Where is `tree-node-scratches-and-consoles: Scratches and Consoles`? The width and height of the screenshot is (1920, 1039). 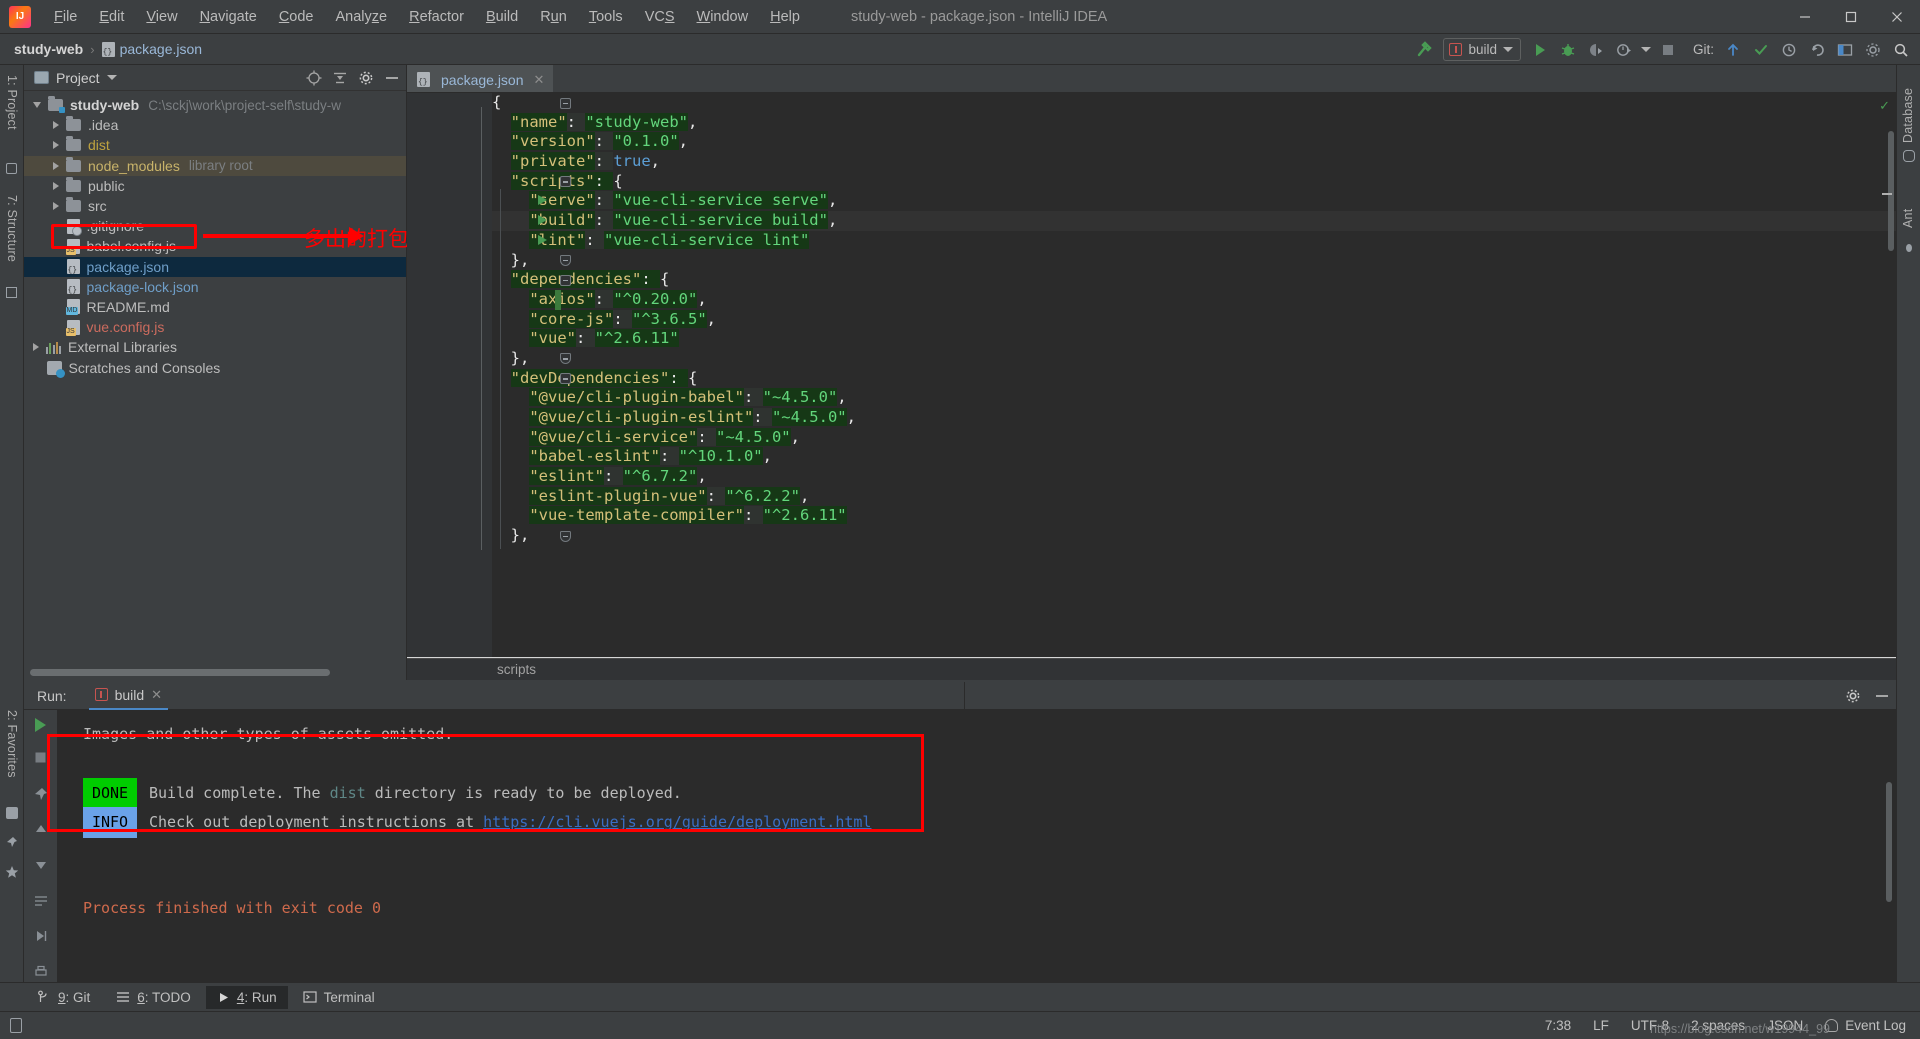 tree-node-scratches-and-consoles: Scratches and Consoles is located at coordinates (215, 367).